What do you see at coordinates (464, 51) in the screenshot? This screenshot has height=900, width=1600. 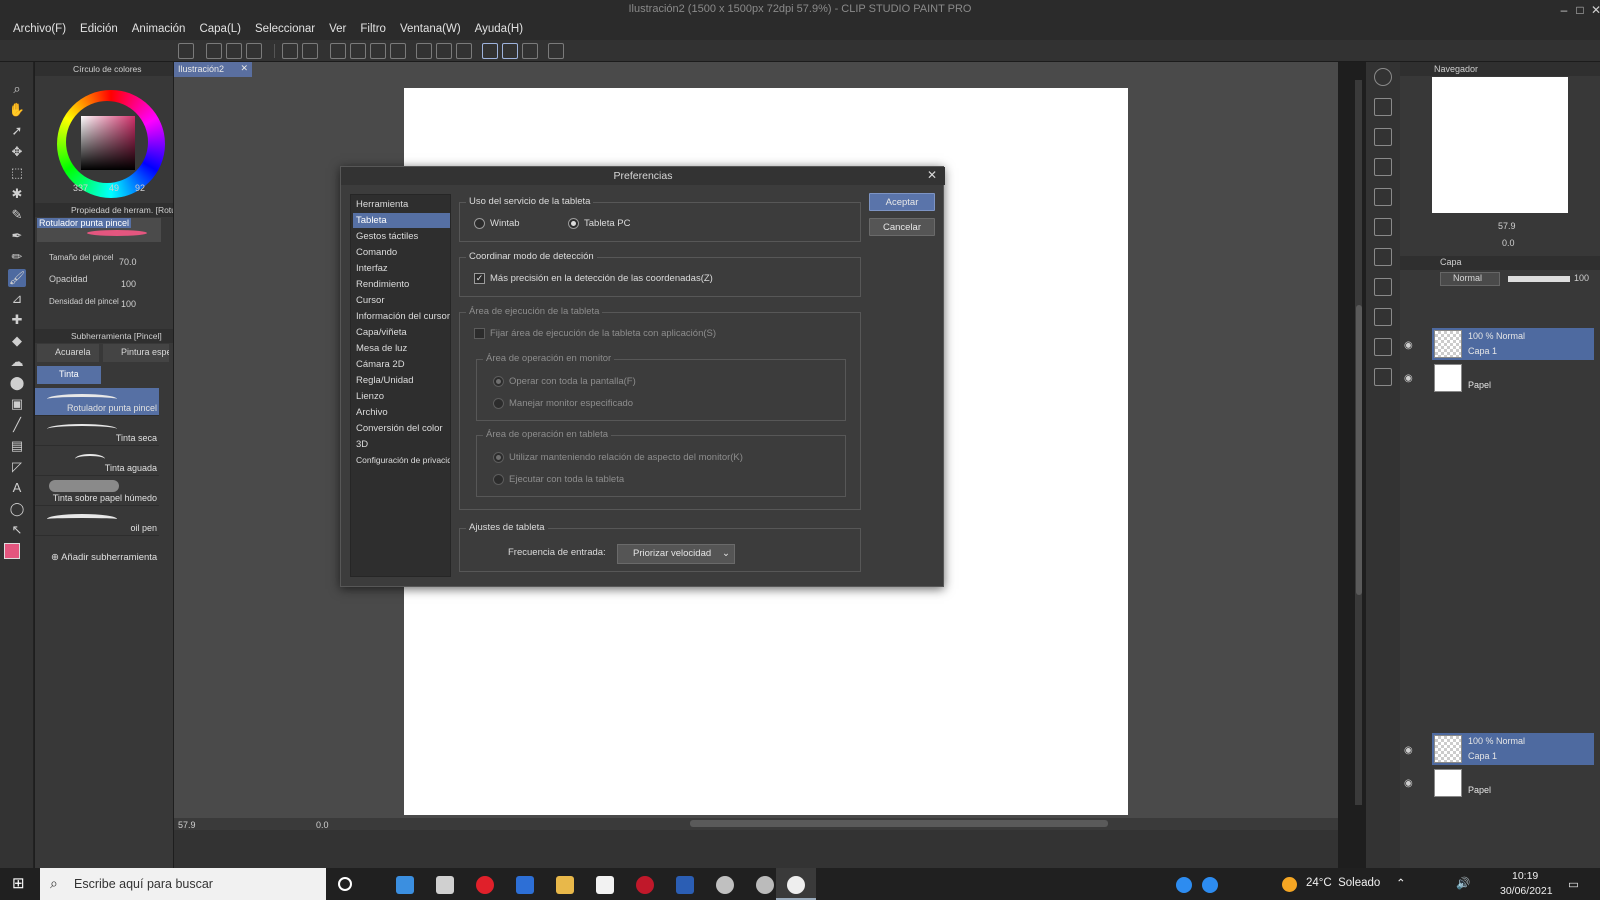 I see `selection-border-icon` at bounding box center [464, 51].